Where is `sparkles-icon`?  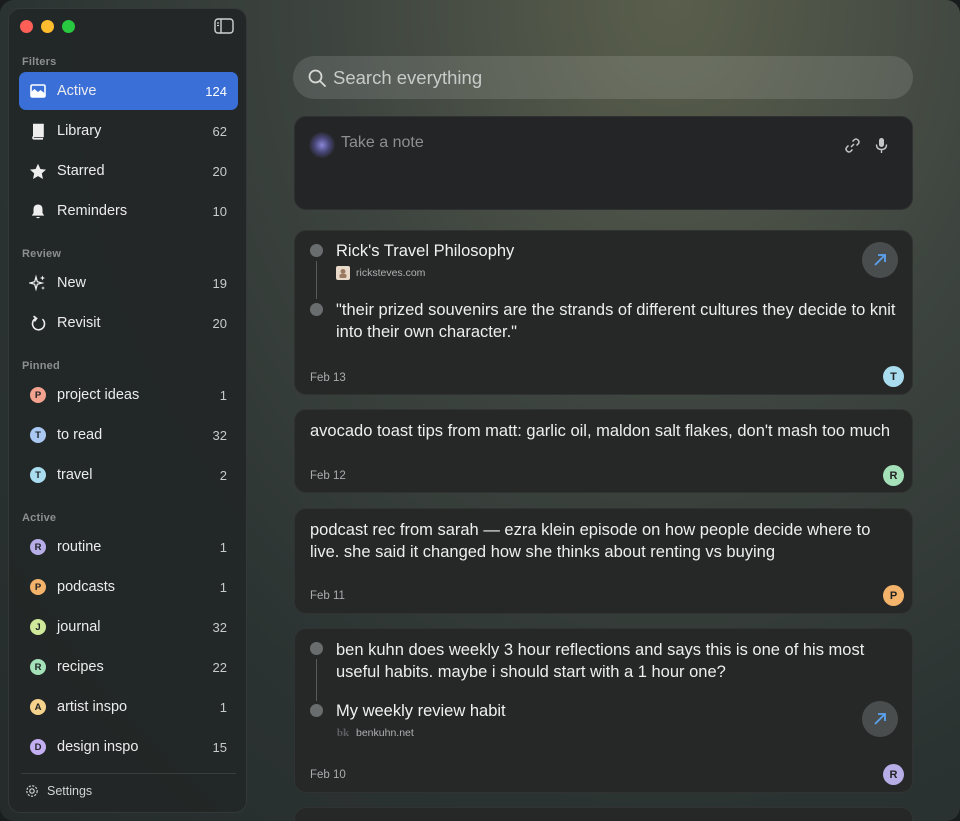 sparkles-icon is located at coordinates (38, 283).